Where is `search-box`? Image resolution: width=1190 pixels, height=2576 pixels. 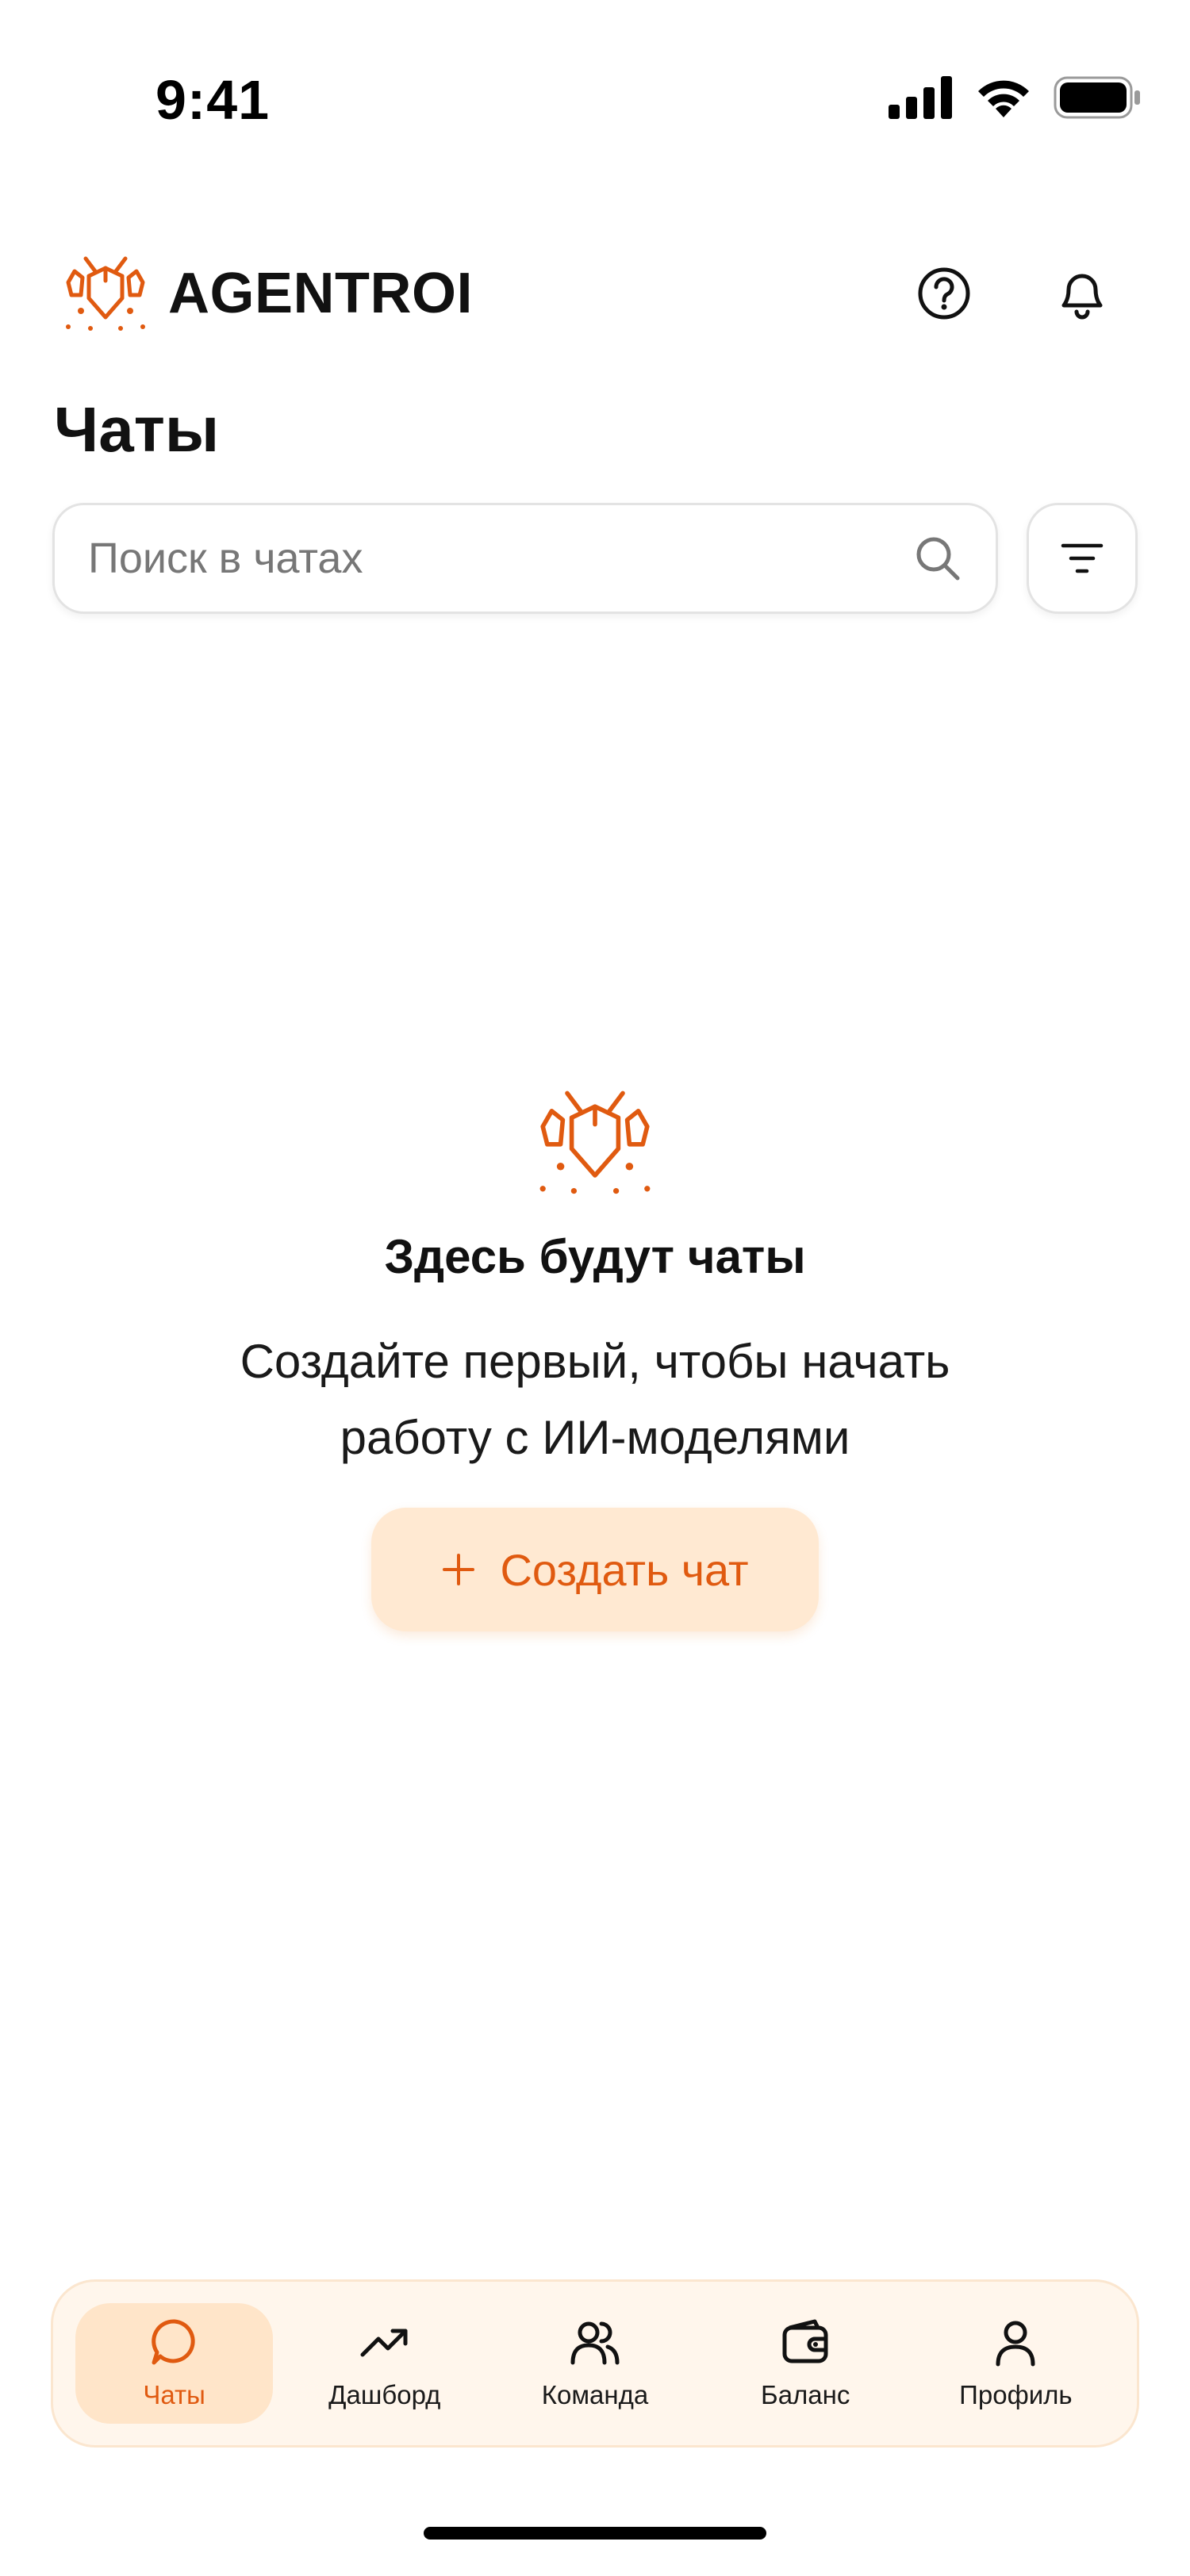
search-box is located at coordinates (525, 559).